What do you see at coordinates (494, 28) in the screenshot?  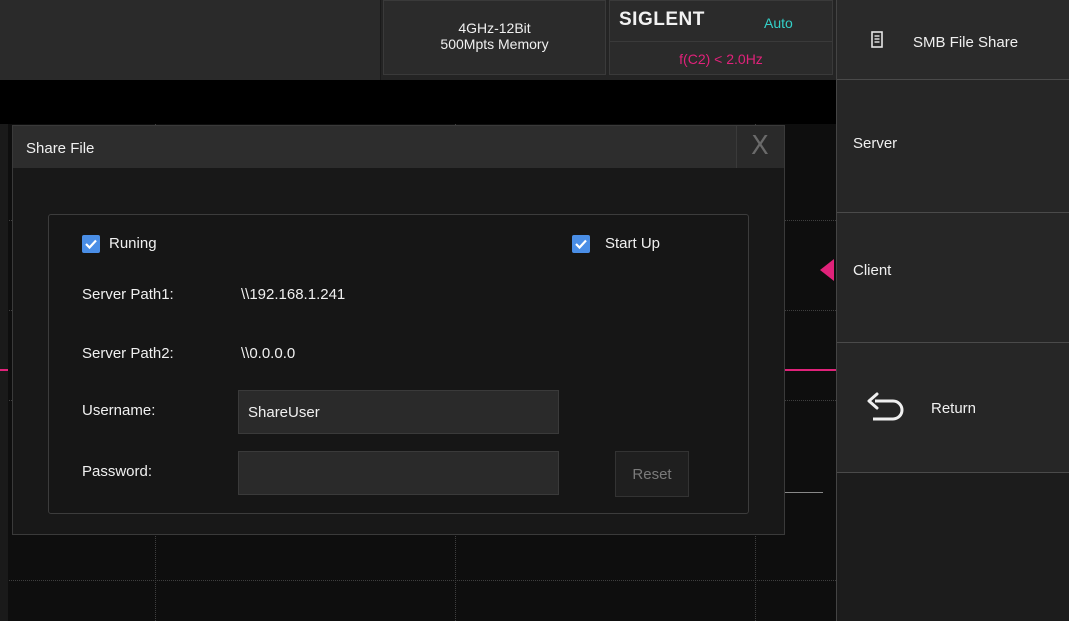 I see `spec-line-bandwidth: 4GHz-12Bit` at bounding box center [494, 28].